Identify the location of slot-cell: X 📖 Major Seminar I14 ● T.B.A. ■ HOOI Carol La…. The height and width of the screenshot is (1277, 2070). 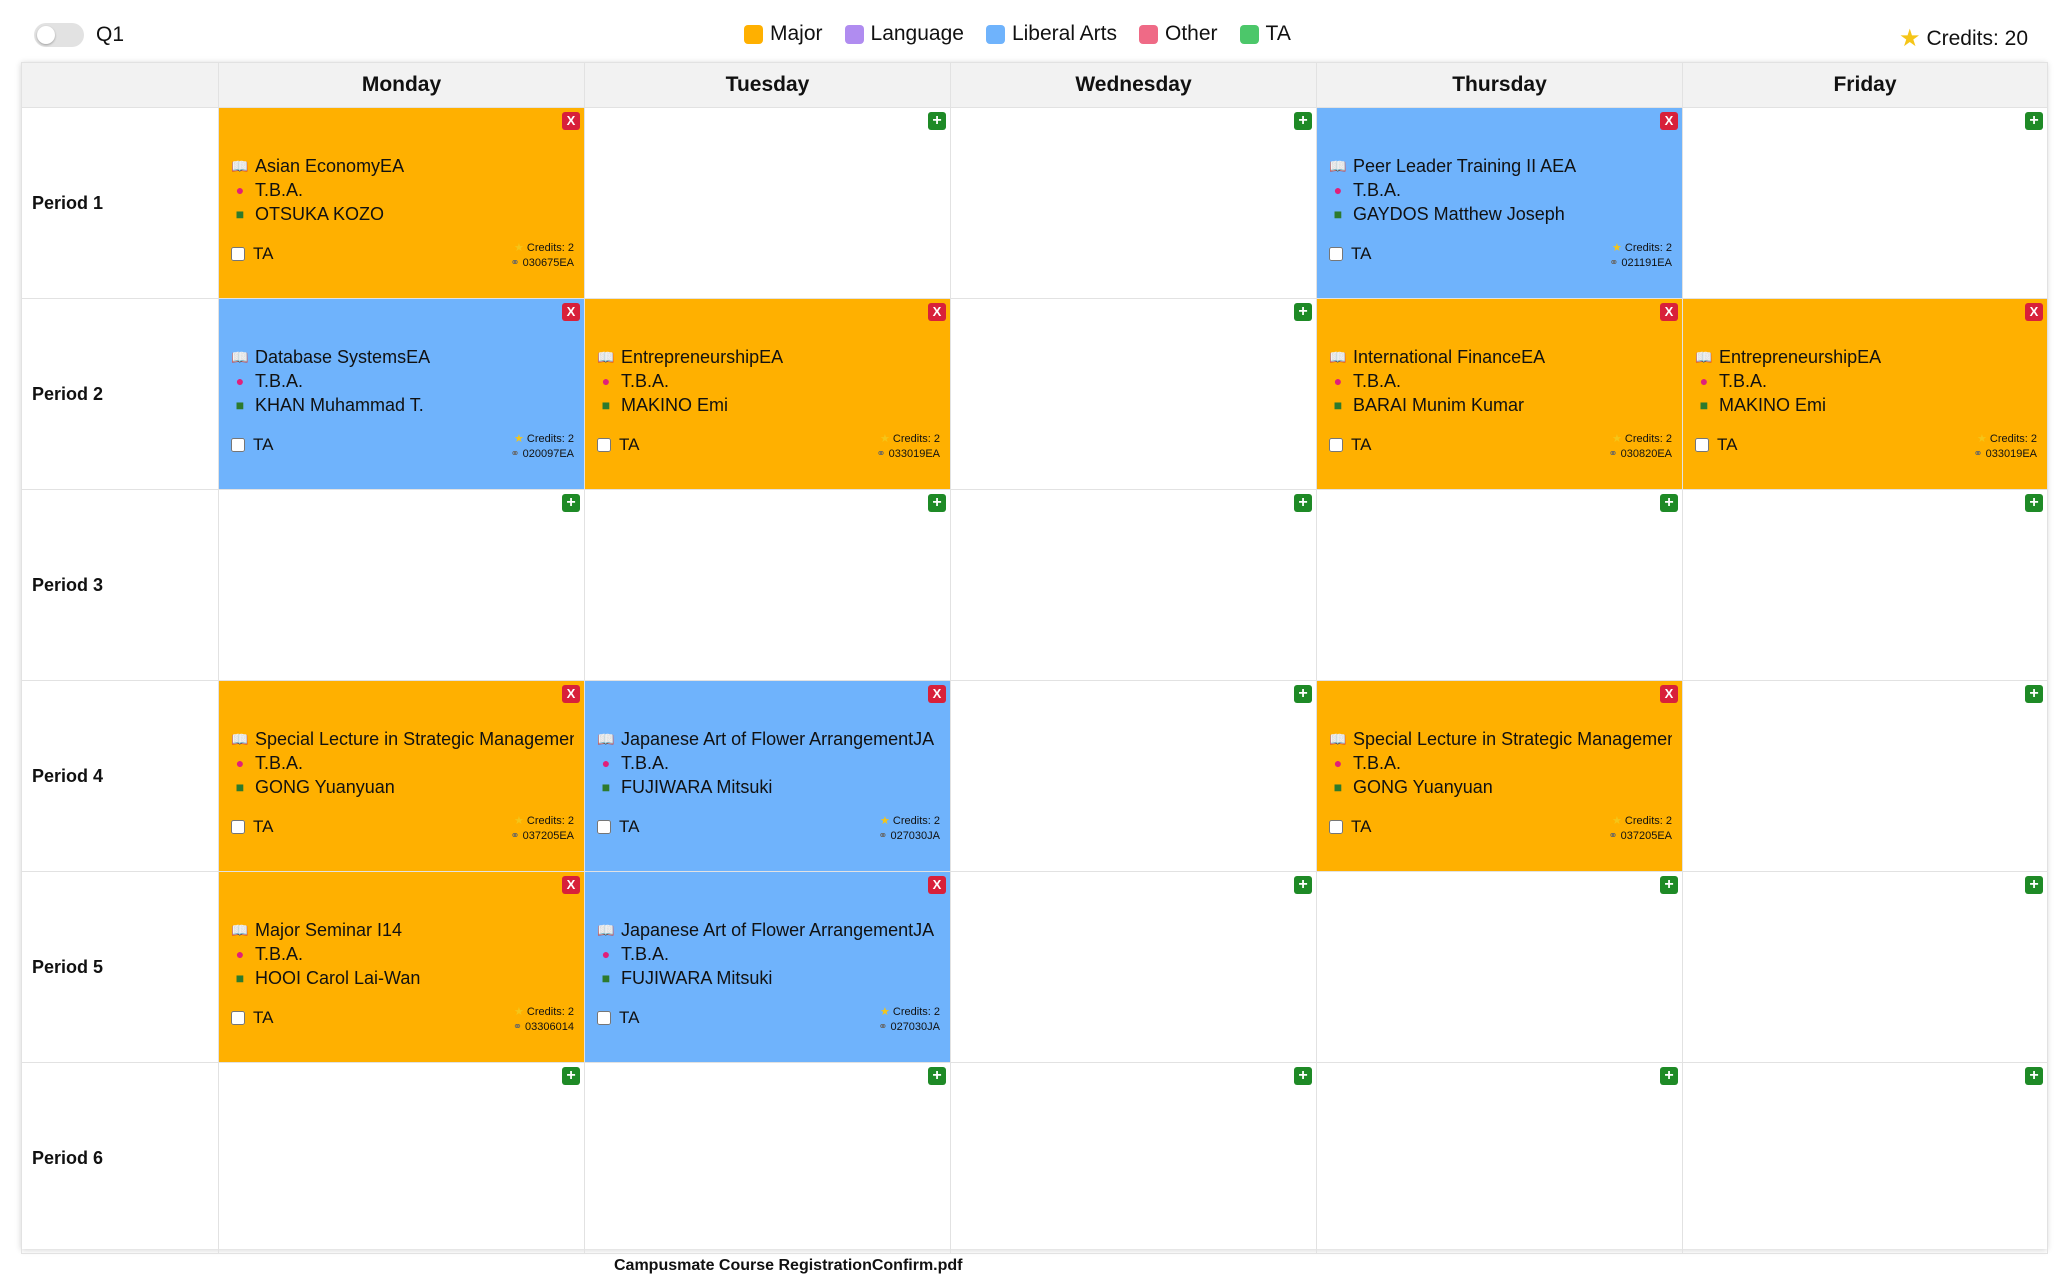
(401, 967).